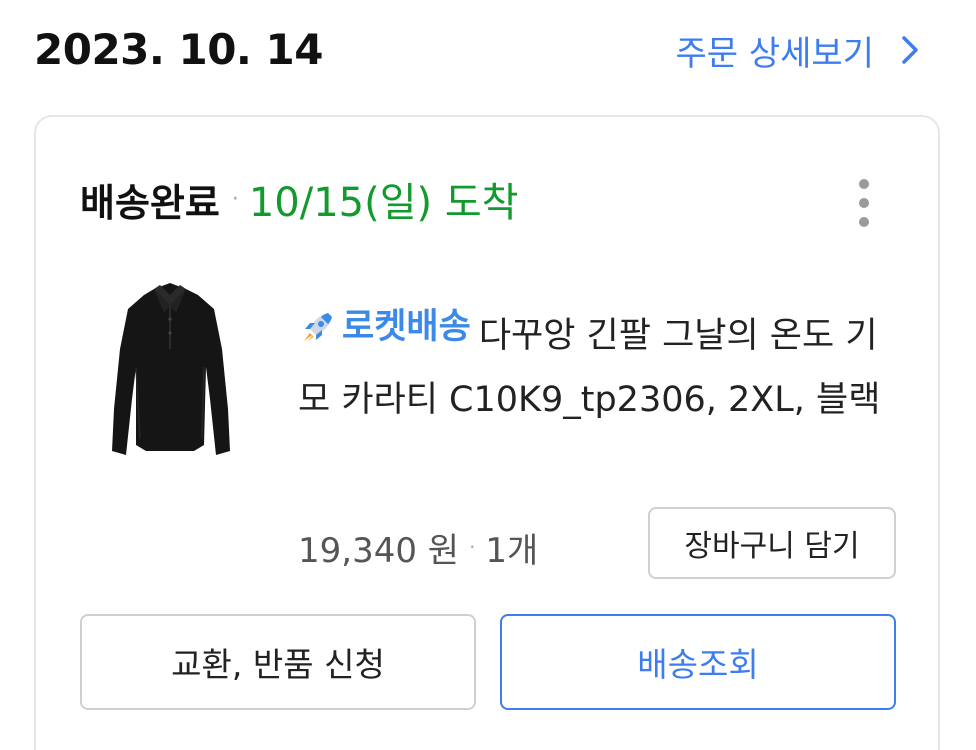 The image size is (976, 750). I want to click on exchange-return-button: 교환, 반품 신청, so click(278, 662).